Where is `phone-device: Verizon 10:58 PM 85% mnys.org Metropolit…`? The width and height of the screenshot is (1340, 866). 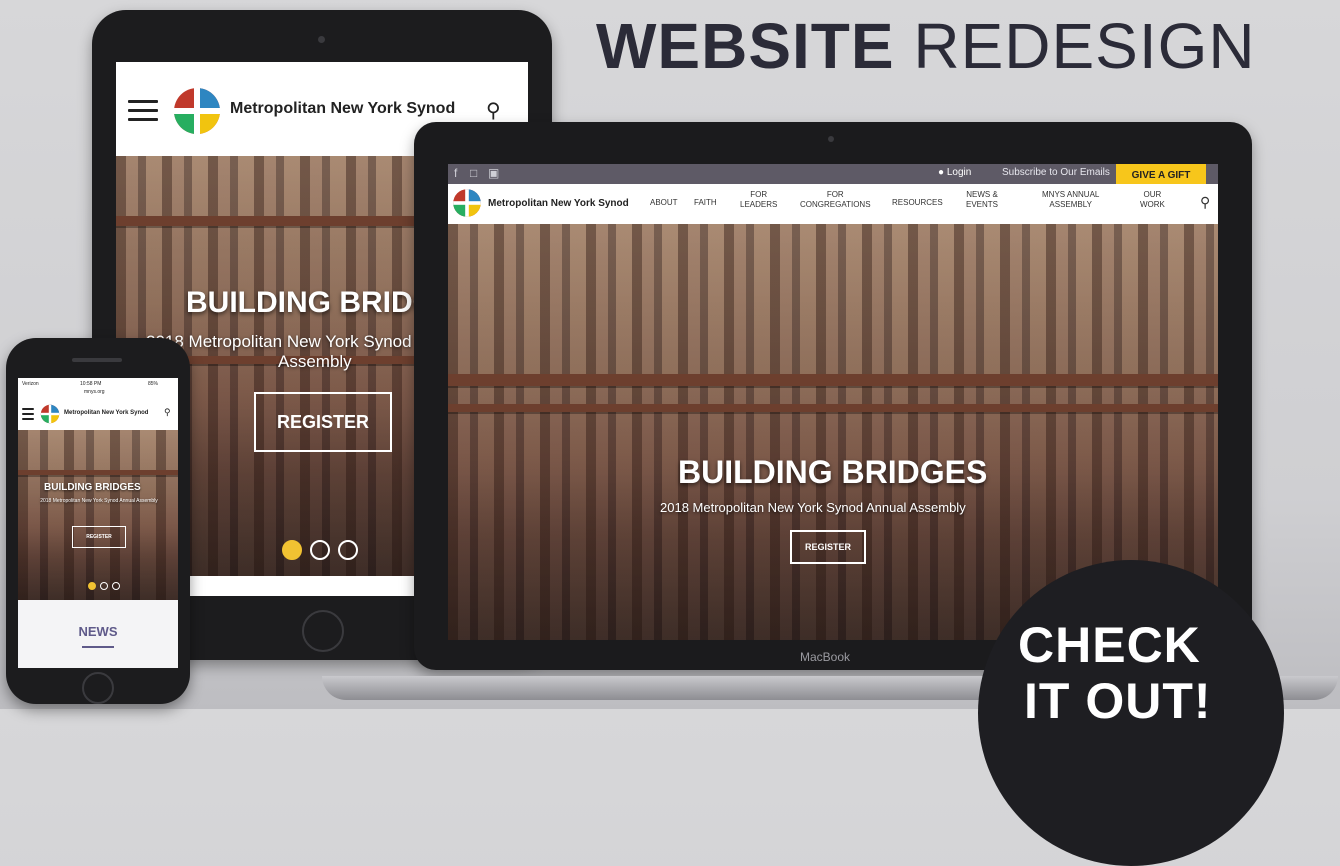
phone-device: Verizon 10:58 PM 85% mnys.org Metropolit… is located at coordinates (98, 521).